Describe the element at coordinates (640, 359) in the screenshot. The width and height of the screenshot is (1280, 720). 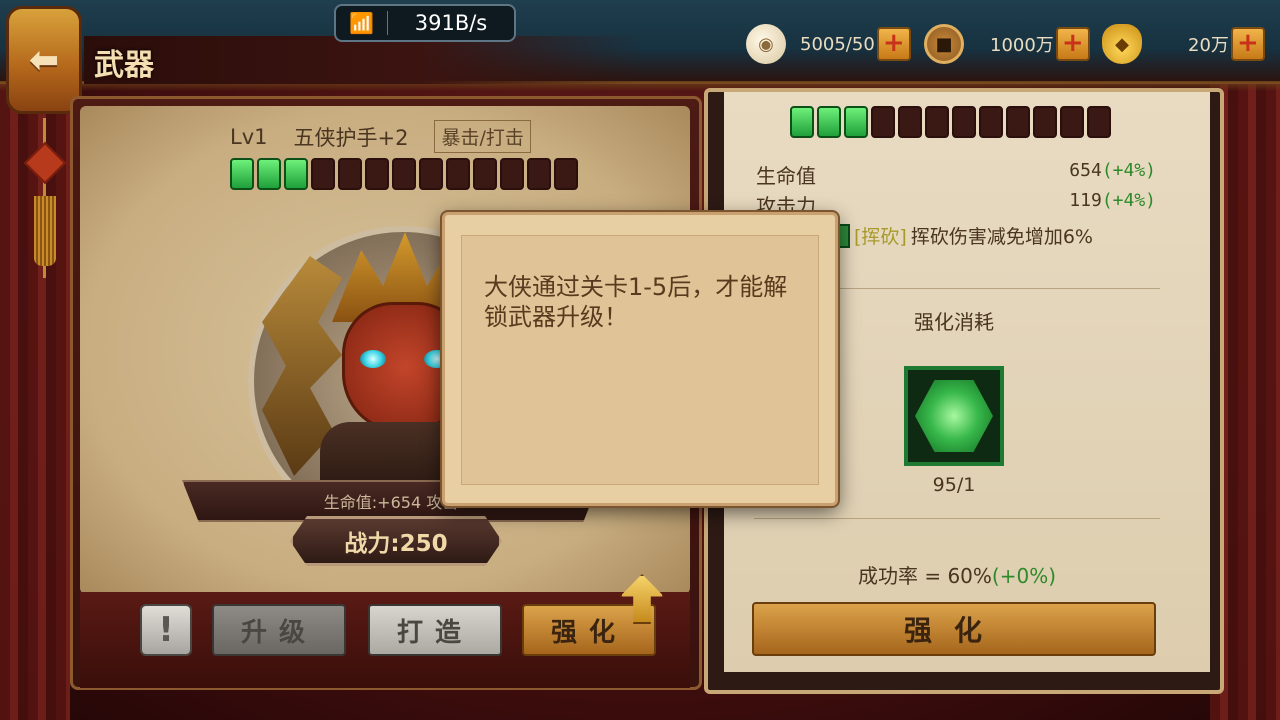
I see `notice-dialog` at that location.